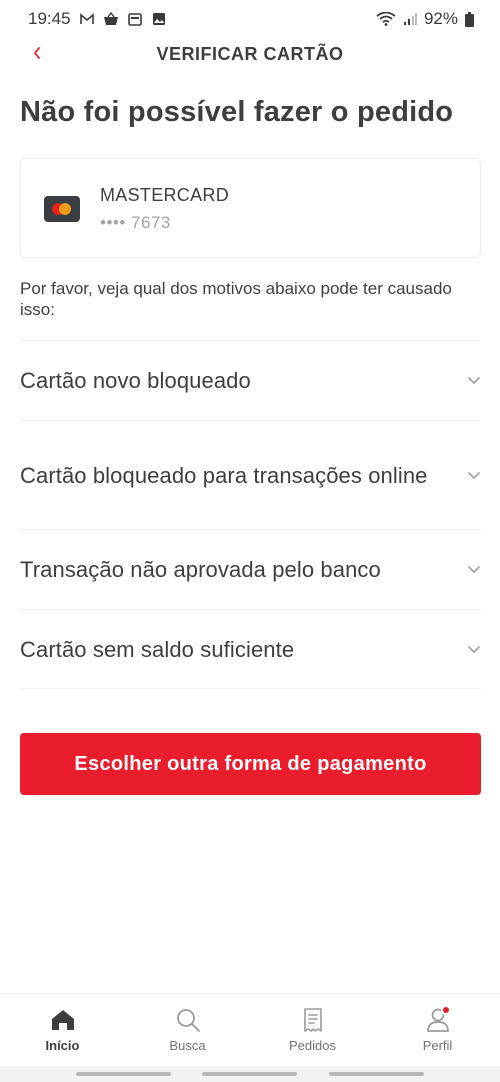  What do you see at coordinates (250, 764) in the screenshot?
I see `choose-other-payment-button: Escolher outra forma de pagamento` at bounding box center [250, 764].